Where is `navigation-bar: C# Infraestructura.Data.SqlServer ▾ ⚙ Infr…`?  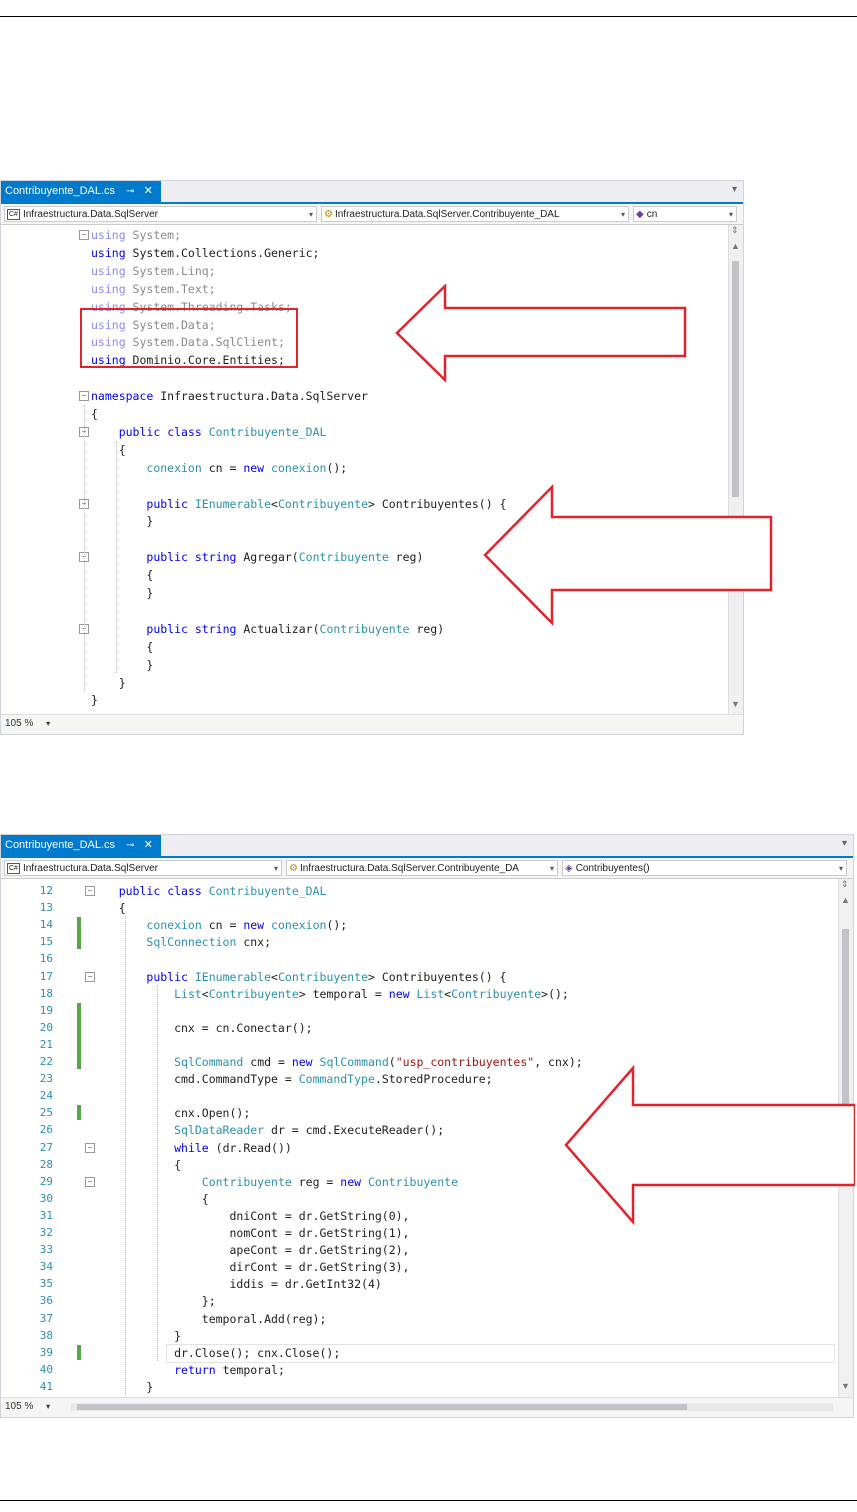
navigation-bar: C# Infraestructura.Data.SqlServer ▾ ⚙ Infr… is located at coordinates (372, 214).